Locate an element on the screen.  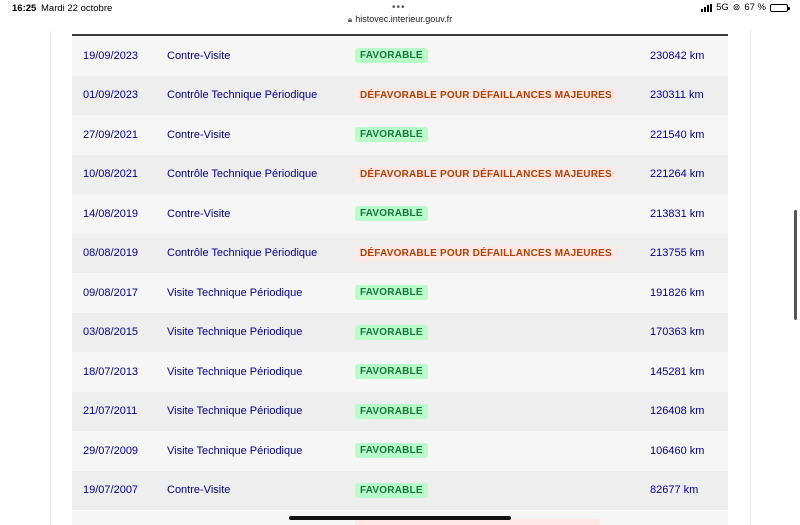
page-edge-right is located at coordinates (750, 278).